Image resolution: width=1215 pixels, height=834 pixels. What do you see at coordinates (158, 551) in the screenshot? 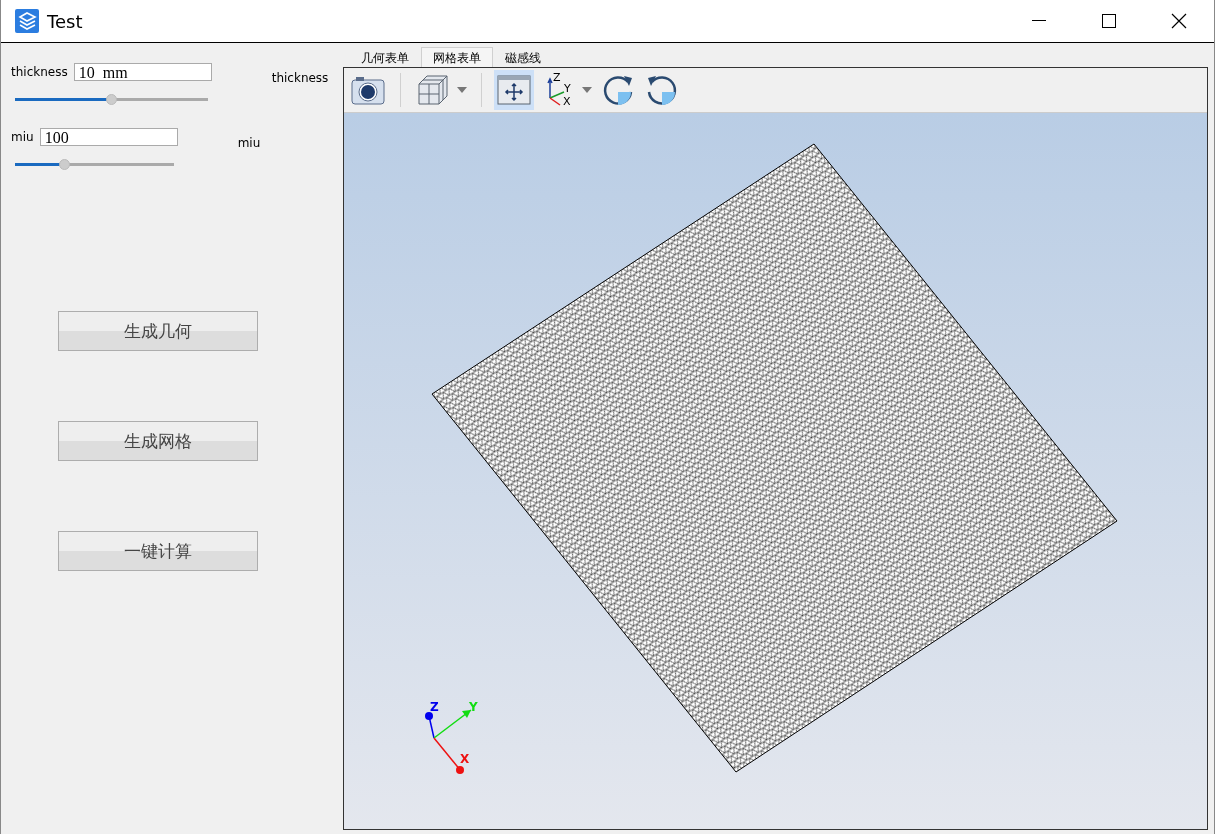
I see `action-button: 一键计算` at bounding box center [158, 551].